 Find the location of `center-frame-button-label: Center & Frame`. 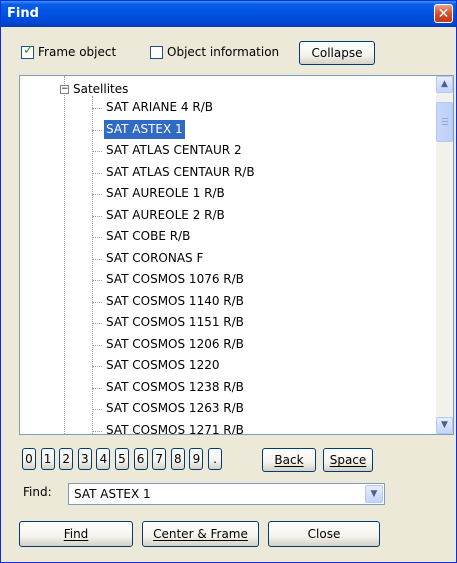

center-frame-button-label: Center & Frame is located at coordinates (200, 534).